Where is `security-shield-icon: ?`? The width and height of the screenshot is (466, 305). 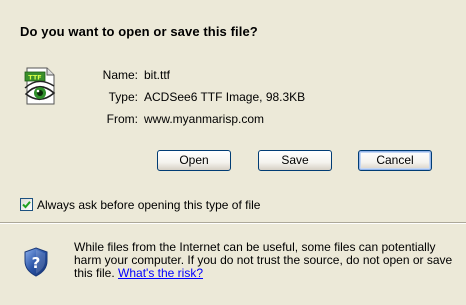 security-shield-icon: ? is located at coordinates (36, 262).